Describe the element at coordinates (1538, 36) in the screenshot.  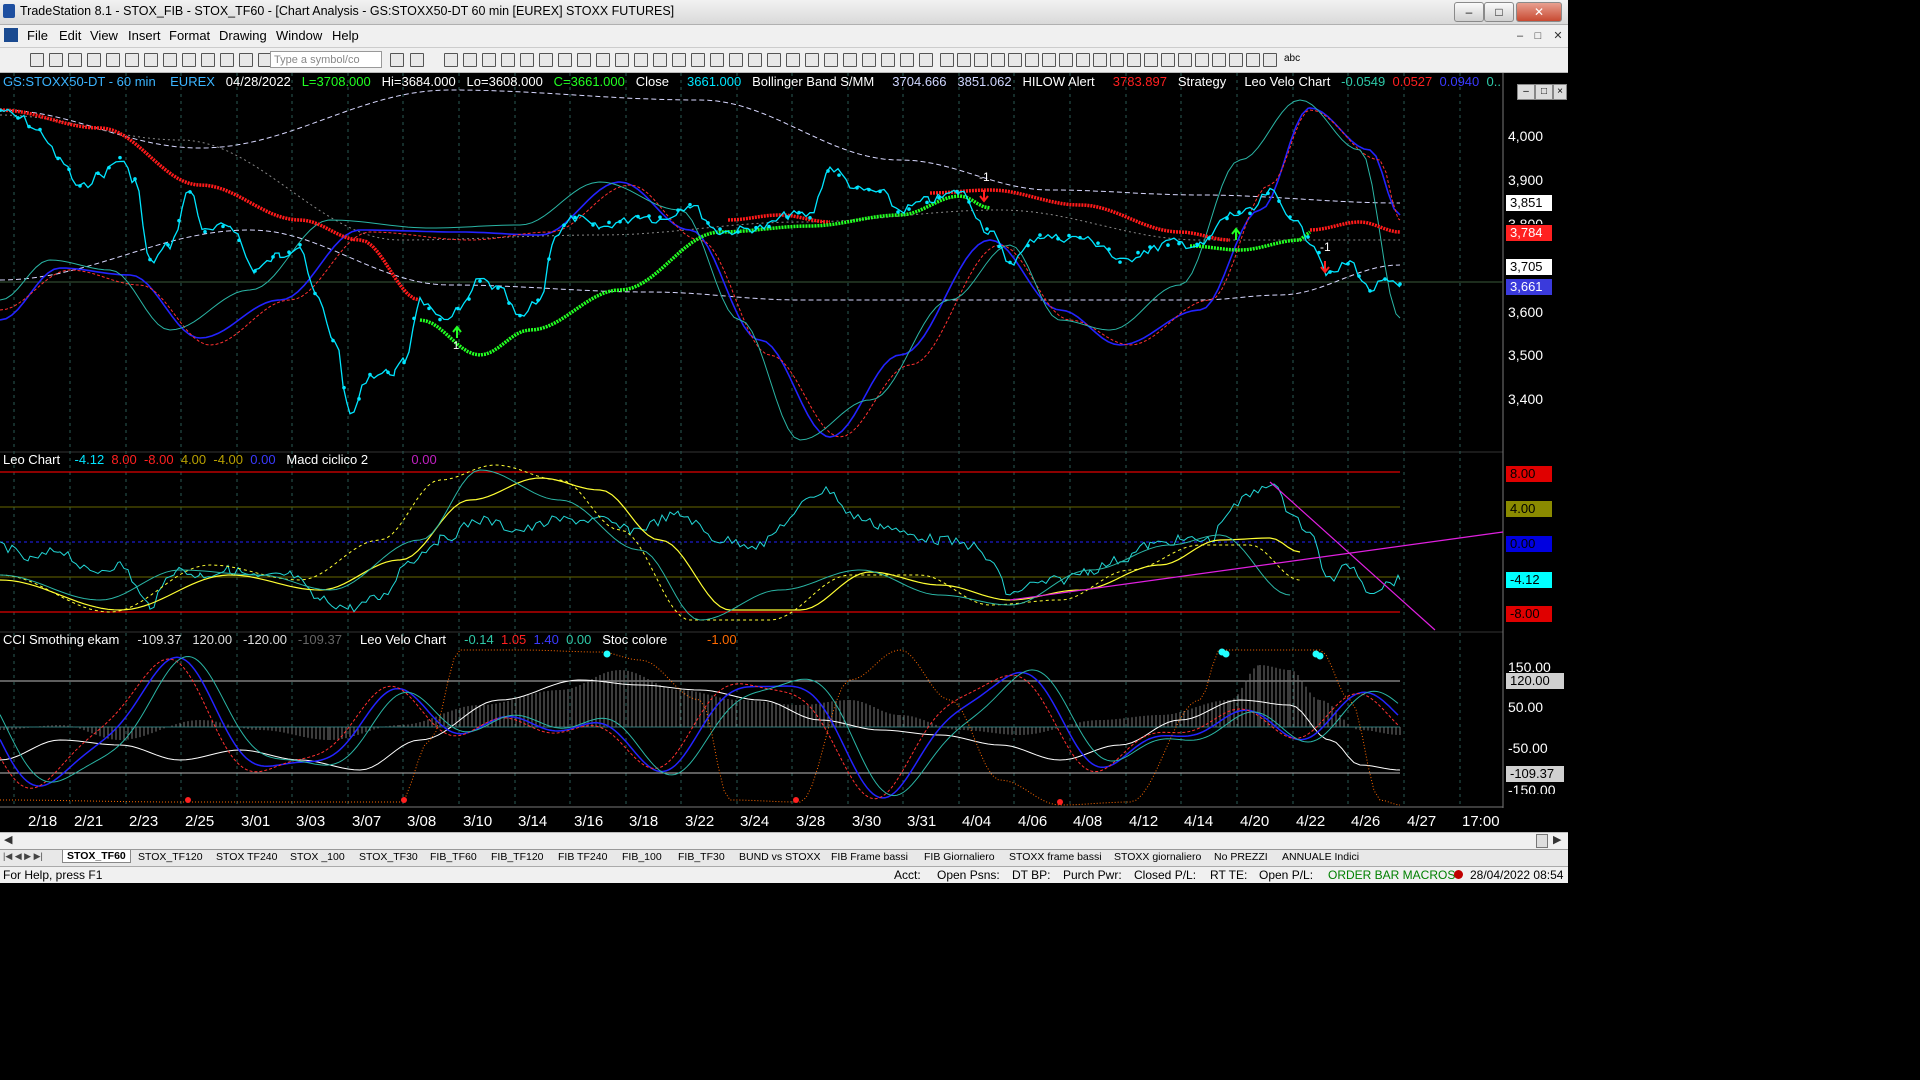
I see `mdi-restore-icon: □` at that location.